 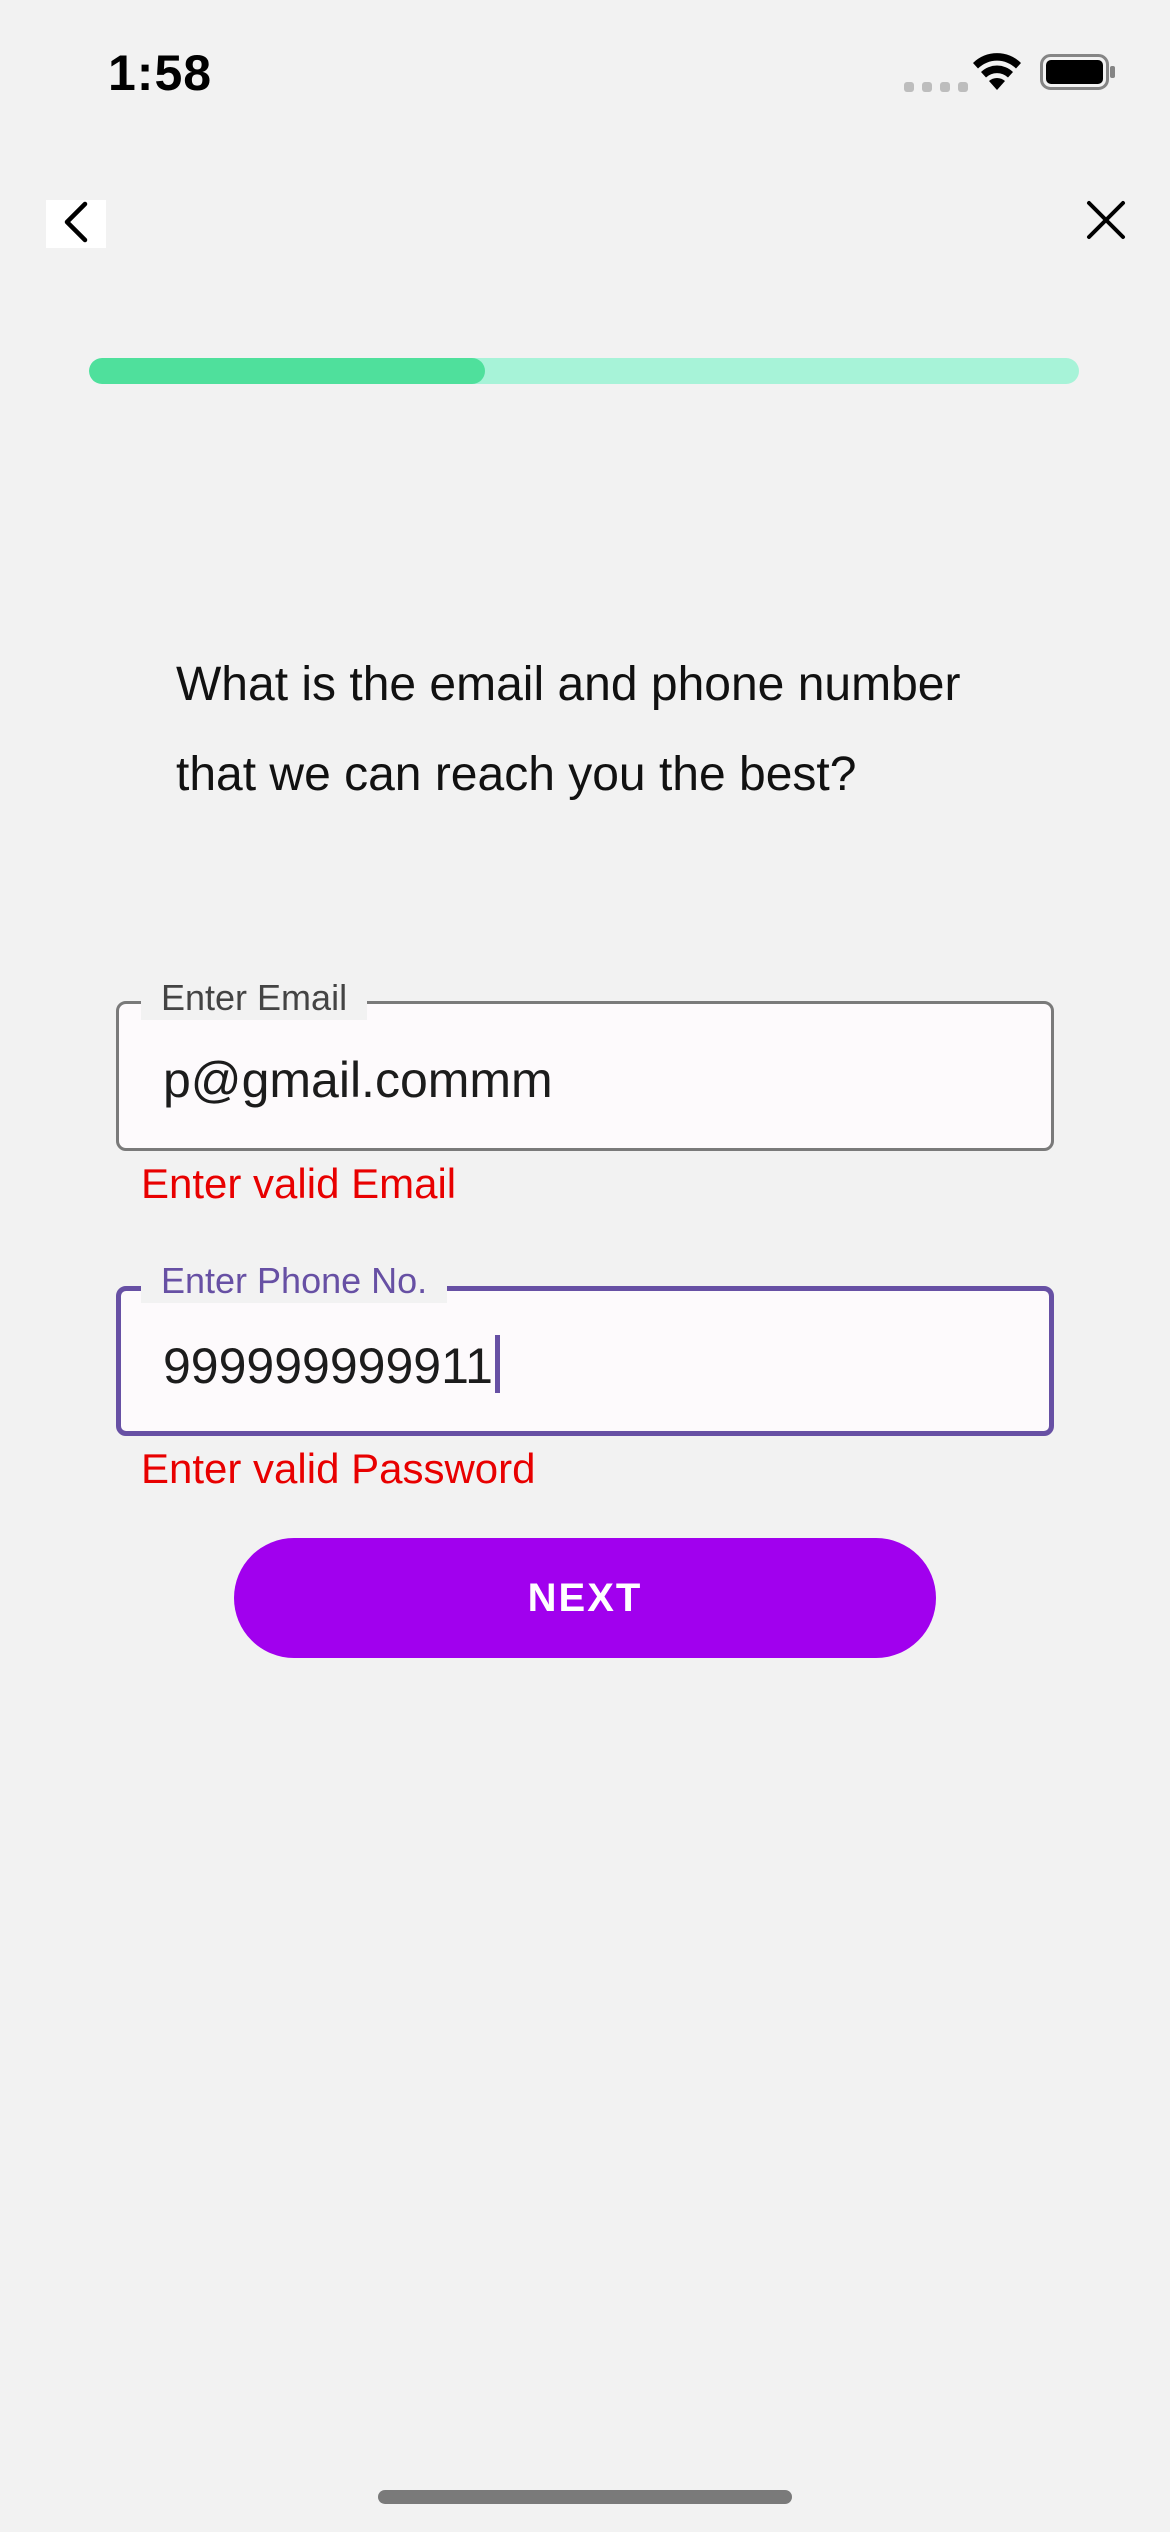 What do you see at coordinates (328, 1366) in the screenshot?
I see `phone-field-value: 999999999911` at bounding box center [328, 1366].